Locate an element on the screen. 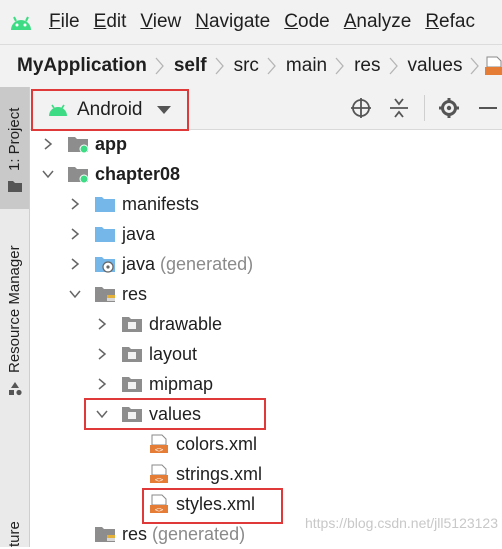 This screenshot has width=502, height=549. tree-row-mipmap: mipmap is located at coordinates (154, 384).